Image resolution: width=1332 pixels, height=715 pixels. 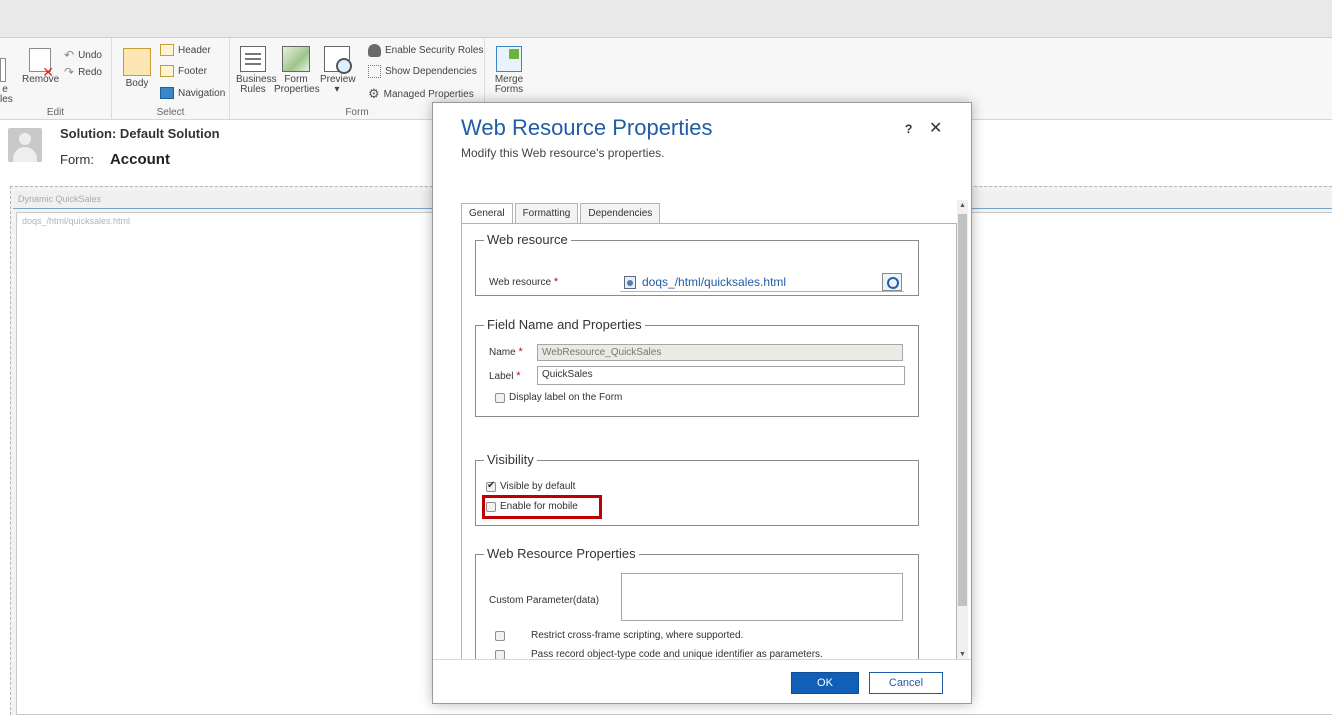 I want to click on dialog-tabs: General Formatting Dependencies, so click(x=561, y=213).